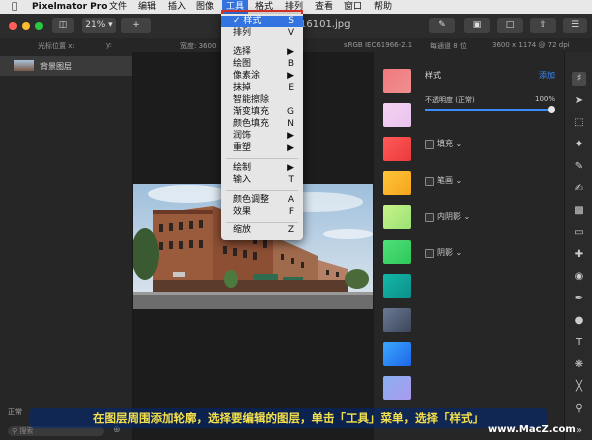 The image size is (592, 440). What do you see at coordinates (449, 252) in the screenshot?
I see `shadow-label: 阴影 ⌄` at bounding box center [449, 252].